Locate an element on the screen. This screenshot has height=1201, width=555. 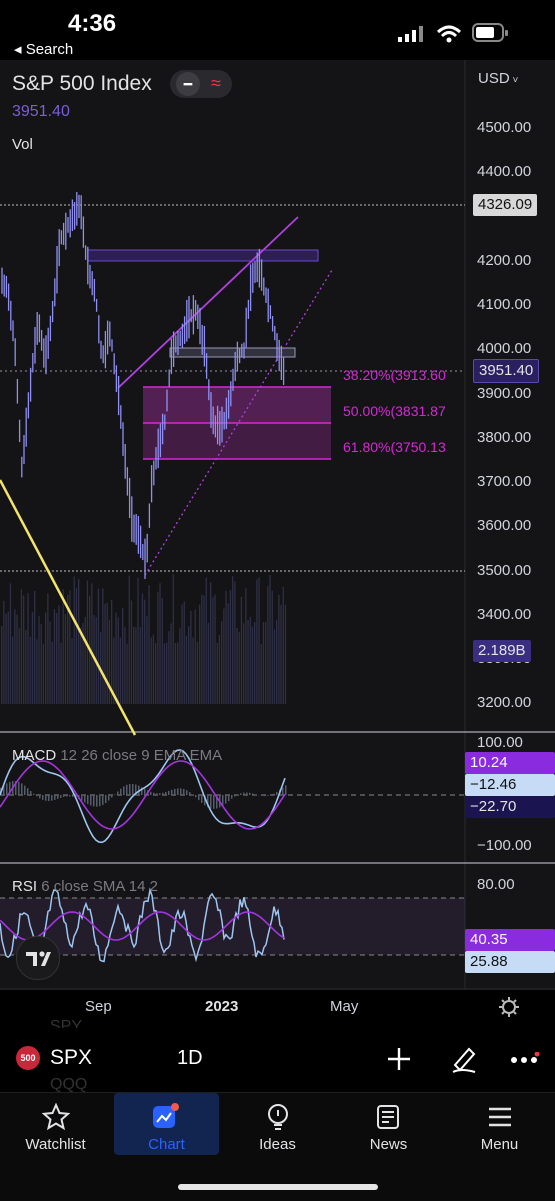
drawing-pen-icon is located at coordinates (464, 1059).